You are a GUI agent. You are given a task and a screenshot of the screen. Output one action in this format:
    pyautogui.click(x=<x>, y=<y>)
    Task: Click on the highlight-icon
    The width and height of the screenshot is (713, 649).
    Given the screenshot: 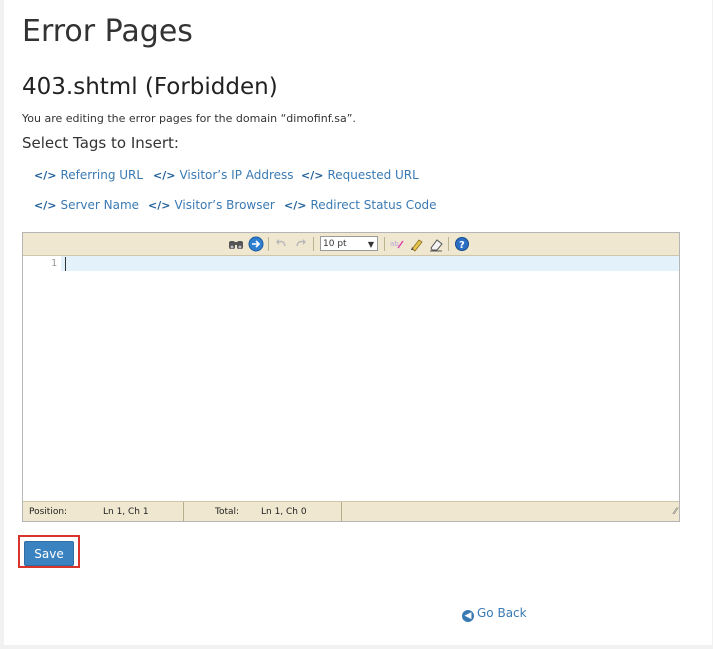 What is the action you would take?
    pyautogui.click(x=417, y=244)
    